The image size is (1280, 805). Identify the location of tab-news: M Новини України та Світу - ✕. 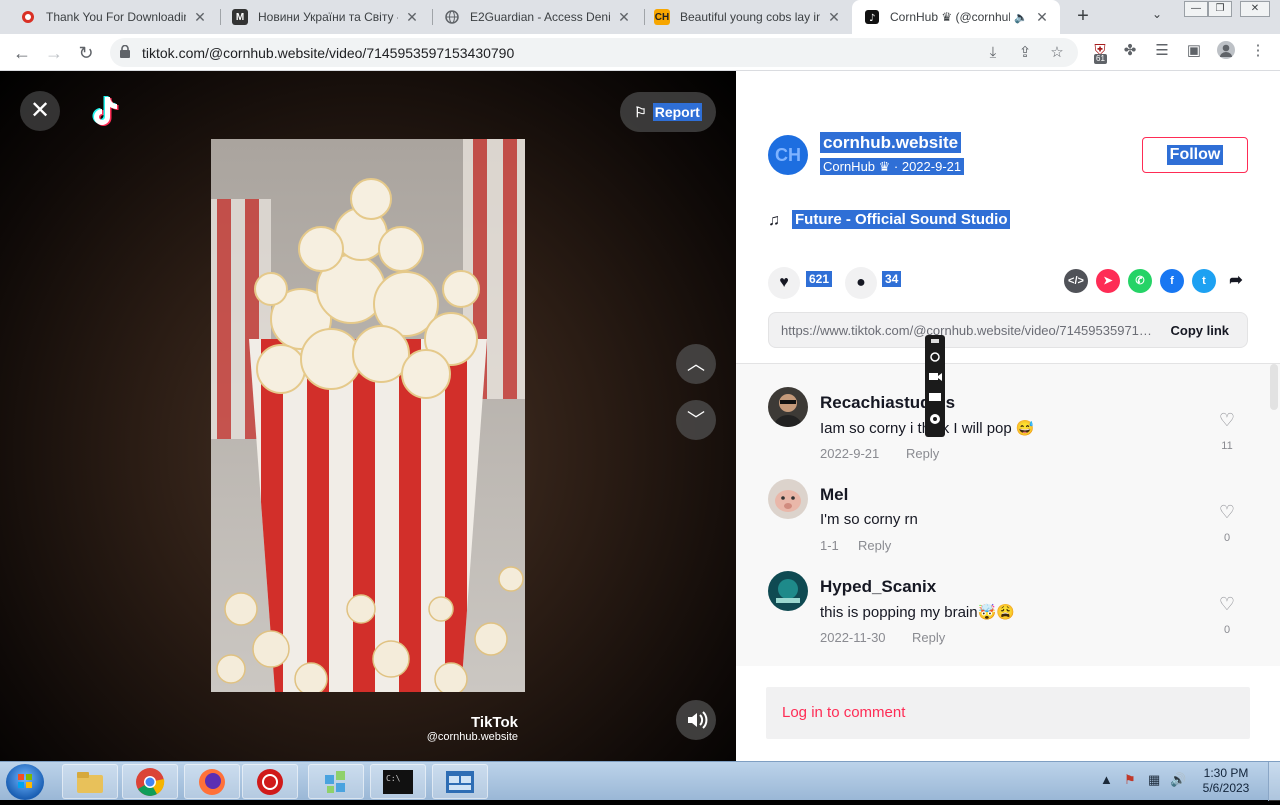
(325, 17).